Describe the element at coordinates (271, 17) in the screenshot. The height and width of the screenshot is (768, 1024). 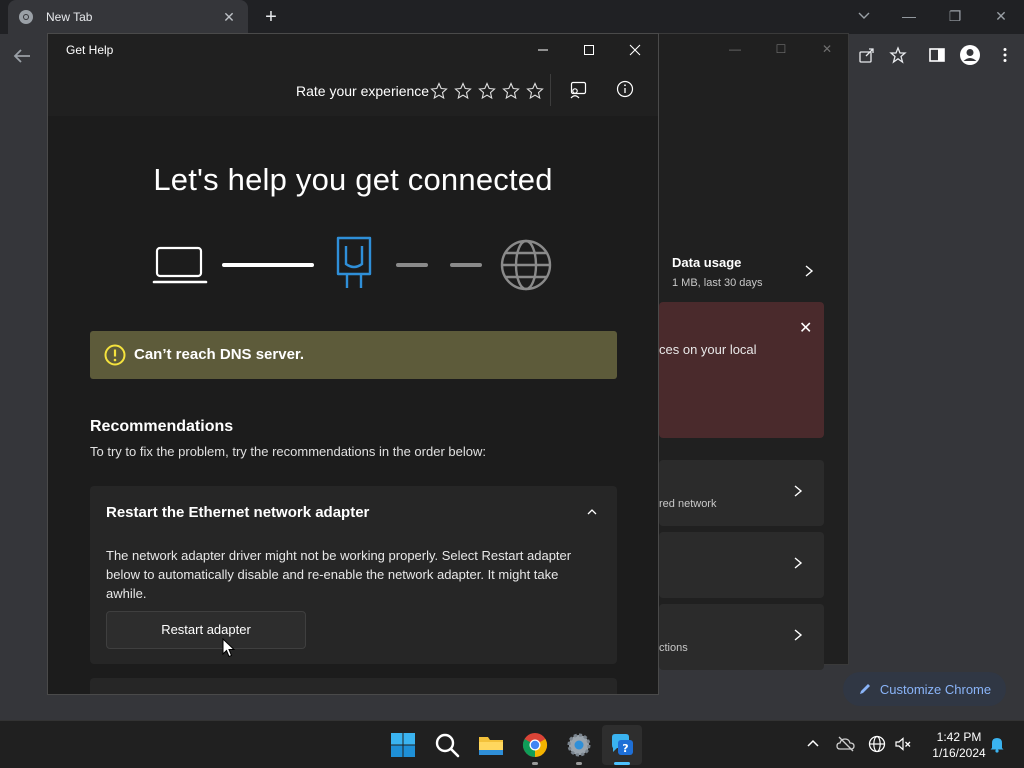
I see `new-tab-button: +` at that location.